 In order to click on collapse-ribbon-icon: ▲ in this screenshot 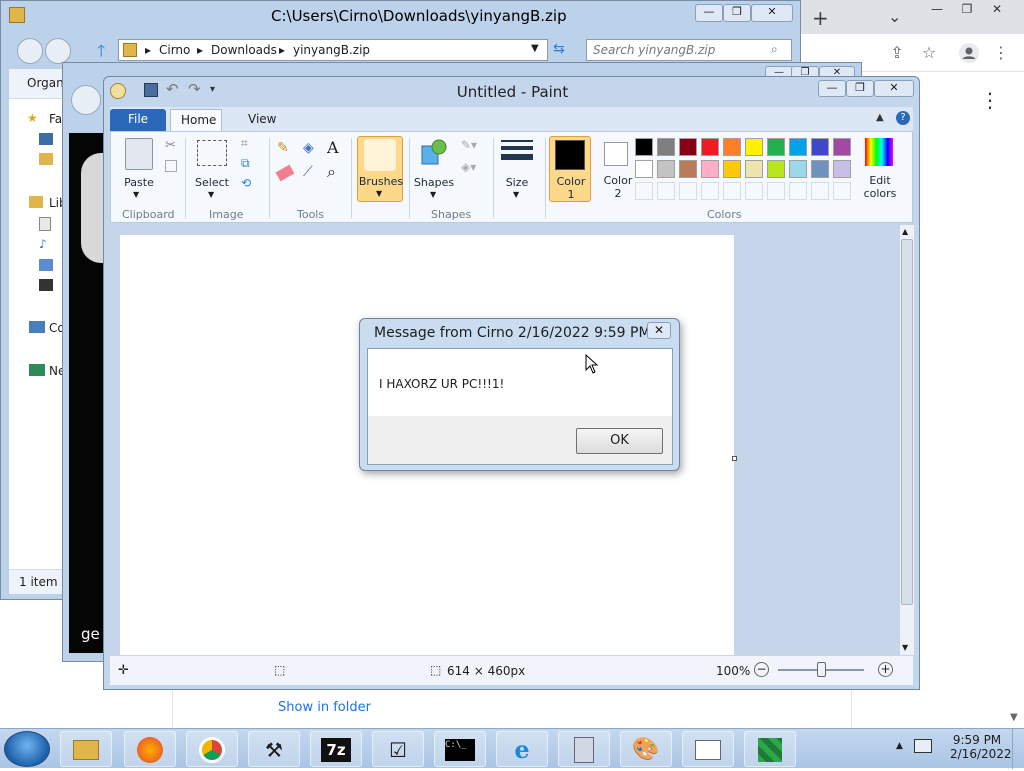, I will do `click(880, 117)`.